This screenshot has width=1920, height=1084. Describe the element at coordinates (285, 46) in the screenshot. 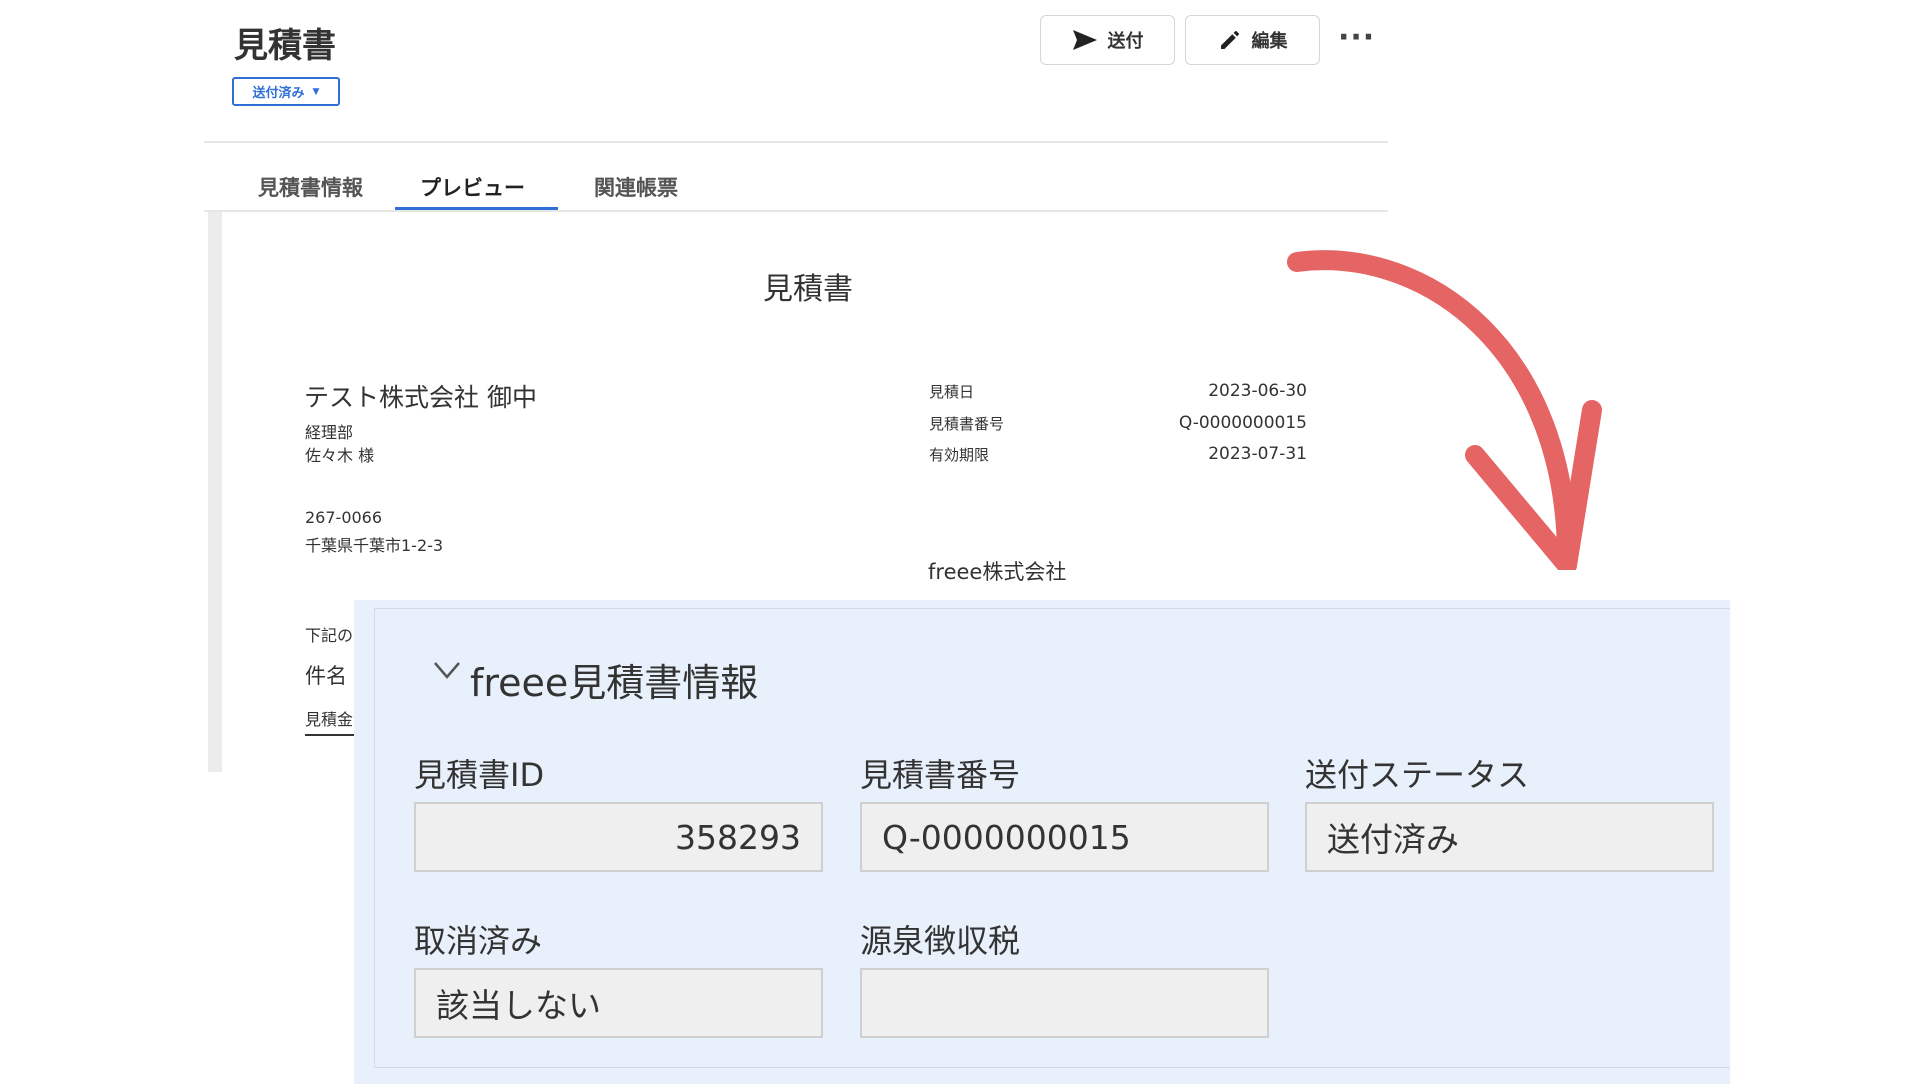

I see `page-title: 見積書` at that location.